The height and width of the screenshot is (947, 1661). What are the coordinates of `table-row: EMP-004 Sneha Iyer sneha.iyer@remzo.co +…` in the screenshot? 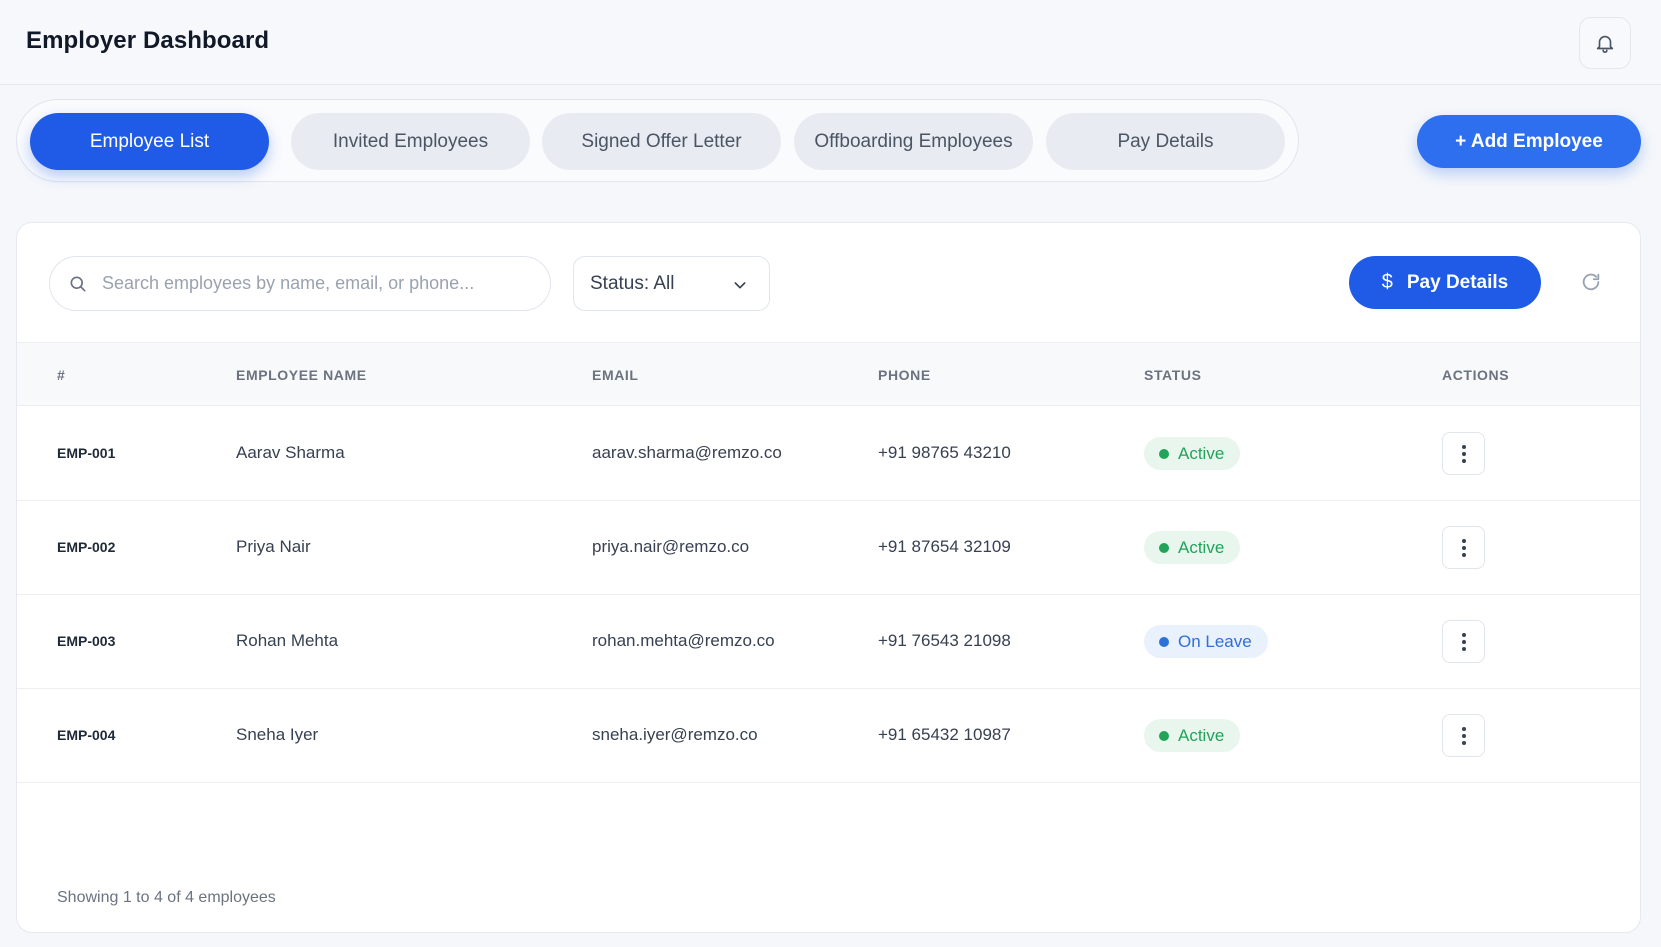 It's located at (828, 736).